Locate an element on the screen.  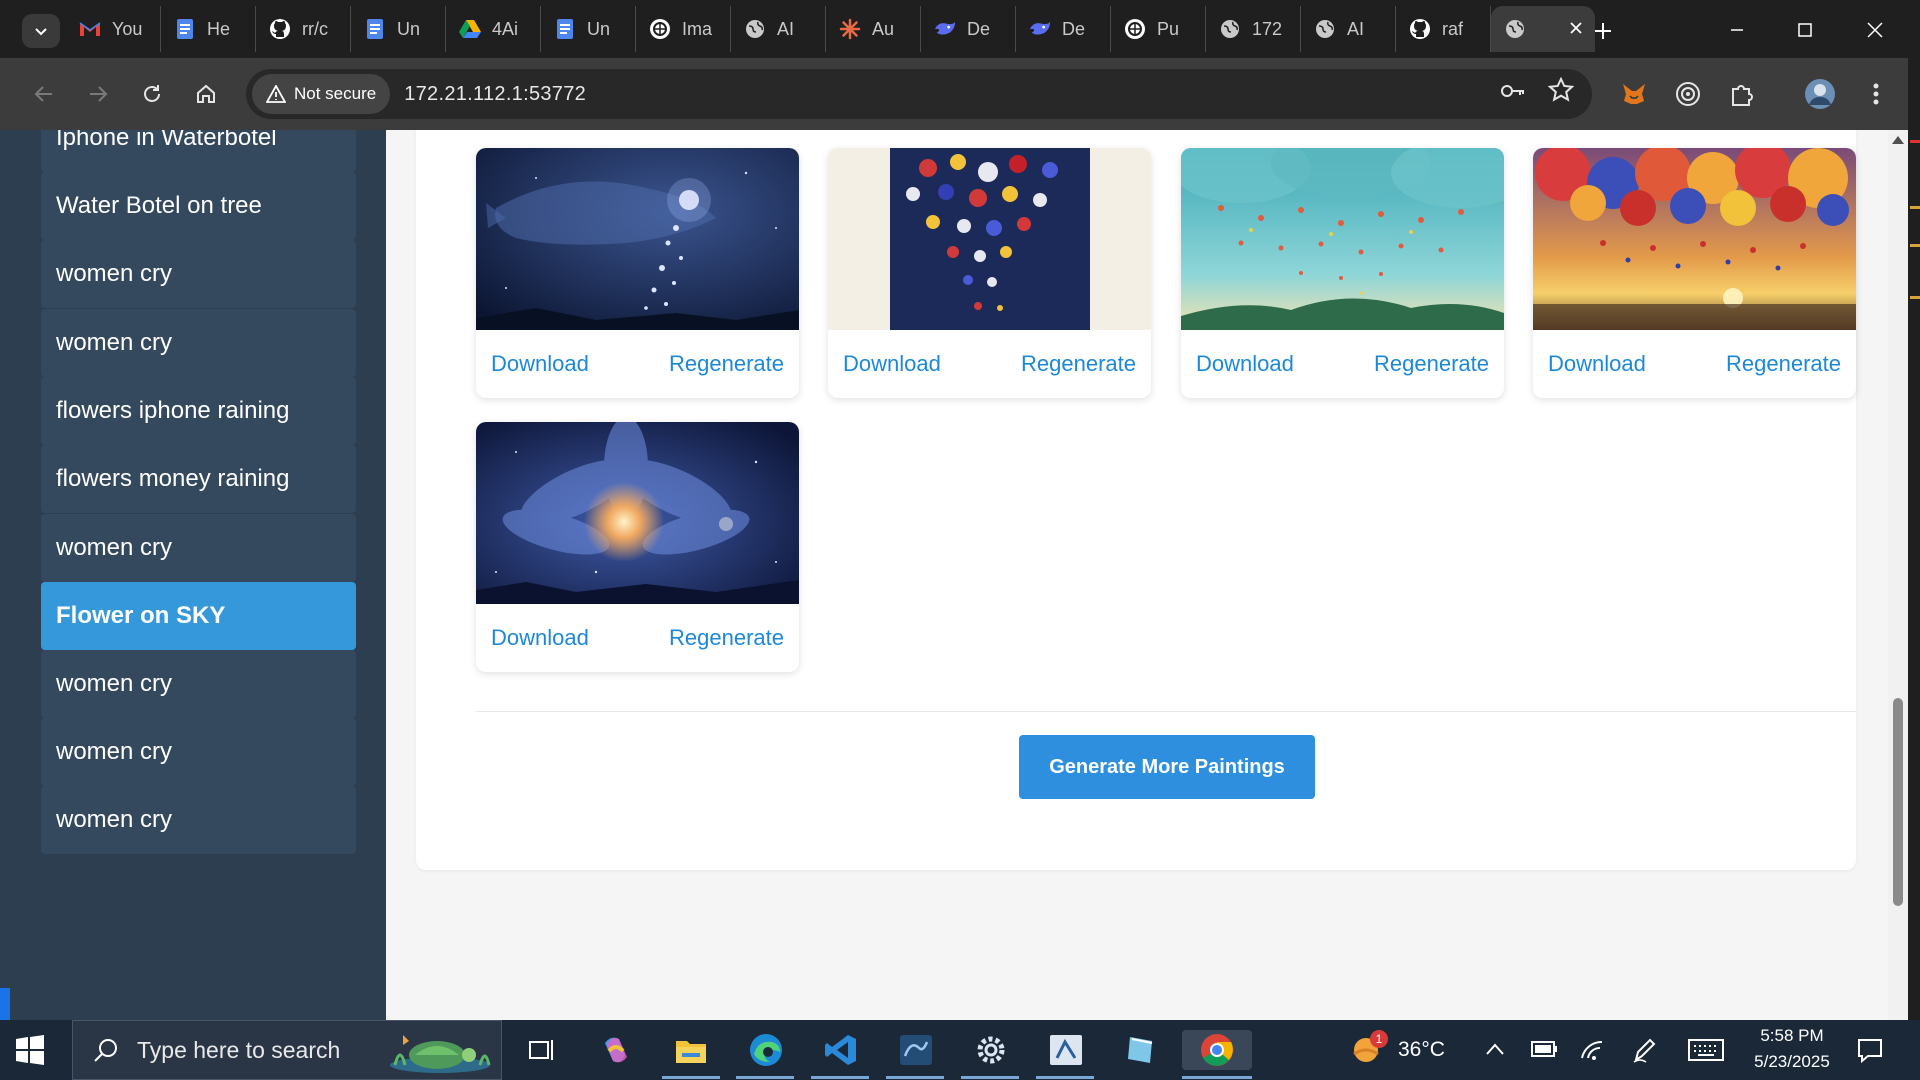
site-security-chip: Not secure is located at coordinates (321, 94).